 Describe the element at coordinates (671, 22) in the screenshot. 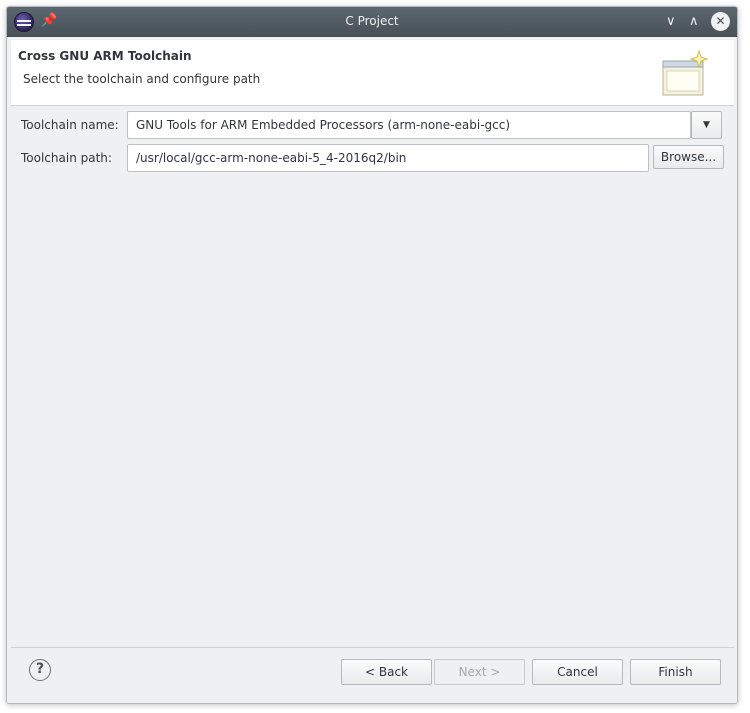

I see `chevron-down-icon: ∨` at that location.